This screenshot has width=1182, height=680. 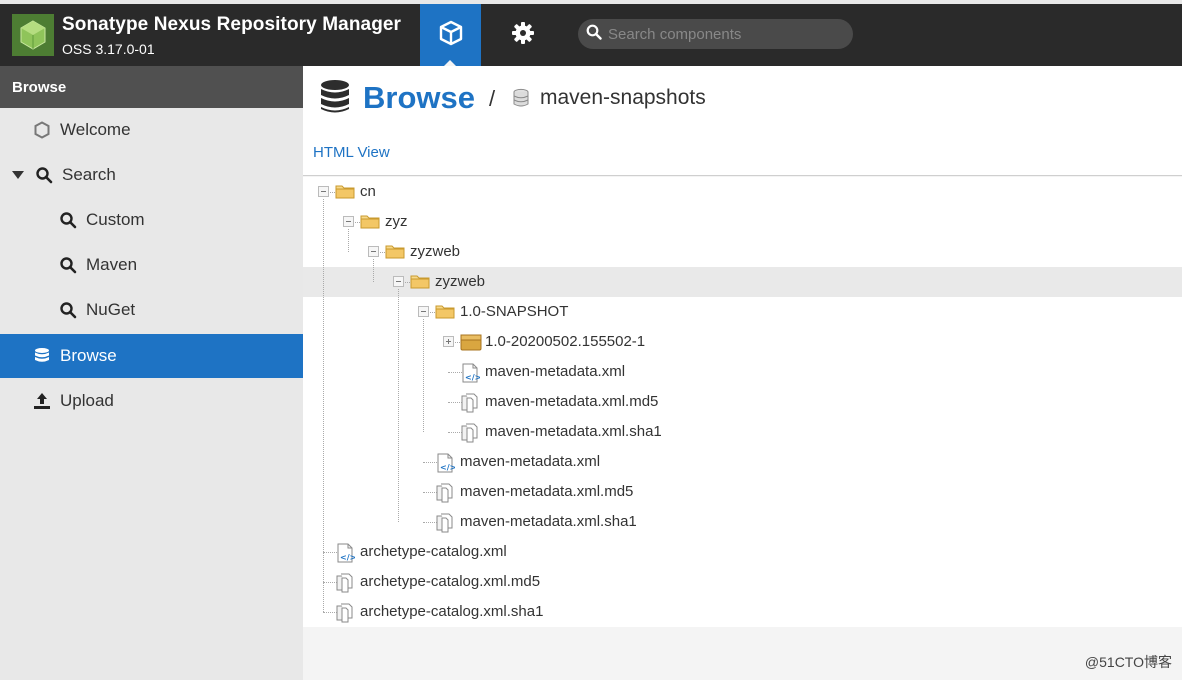 I want to click on tree-node: 1.0-20200502.155502-1, so click(x=742, y=342).